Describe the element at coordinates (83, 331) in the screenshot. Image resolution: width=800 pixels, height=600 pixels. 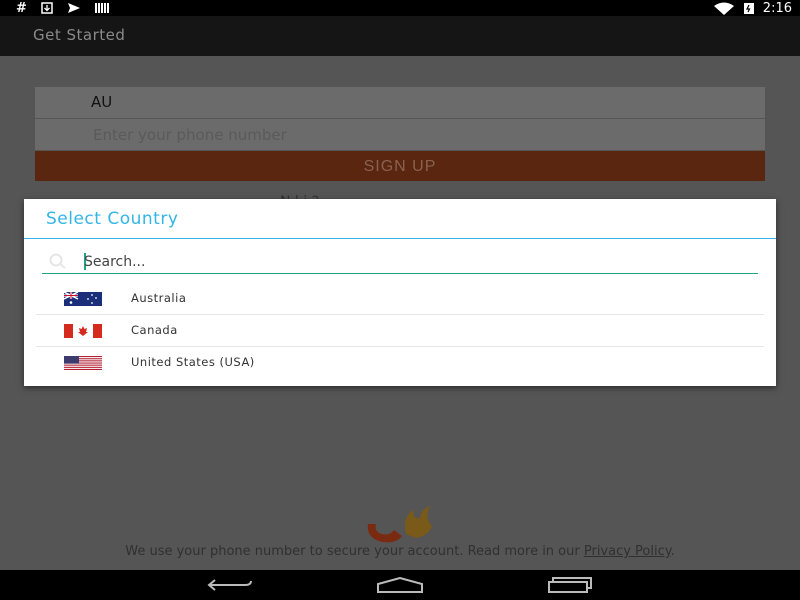
I see `canada-flag-icon` at that location.